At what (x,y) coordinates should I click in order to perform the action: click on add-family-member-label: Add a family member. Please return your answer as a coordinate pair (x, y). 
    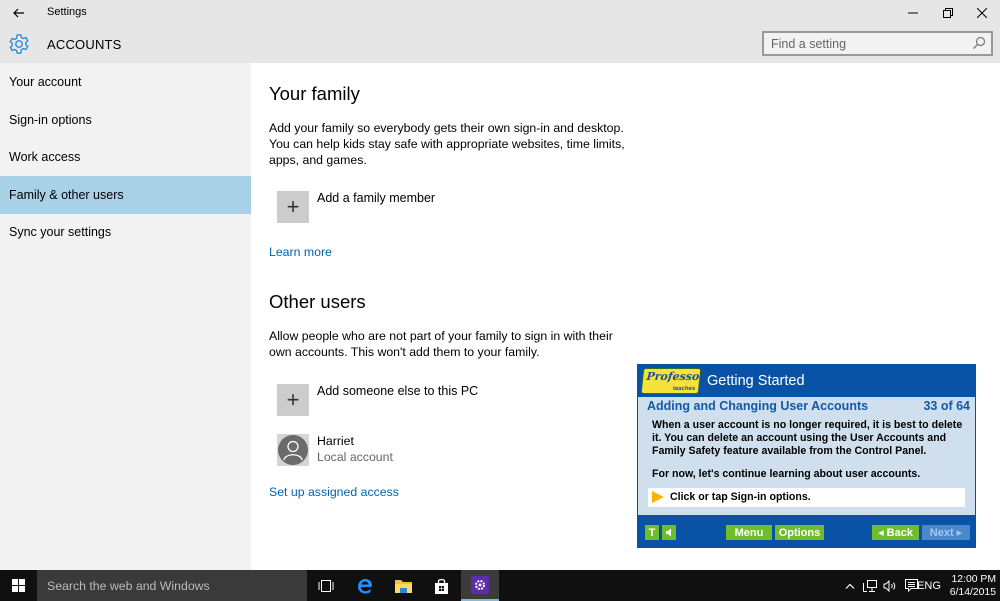
    Looking at the image, I should click on (376, 198).